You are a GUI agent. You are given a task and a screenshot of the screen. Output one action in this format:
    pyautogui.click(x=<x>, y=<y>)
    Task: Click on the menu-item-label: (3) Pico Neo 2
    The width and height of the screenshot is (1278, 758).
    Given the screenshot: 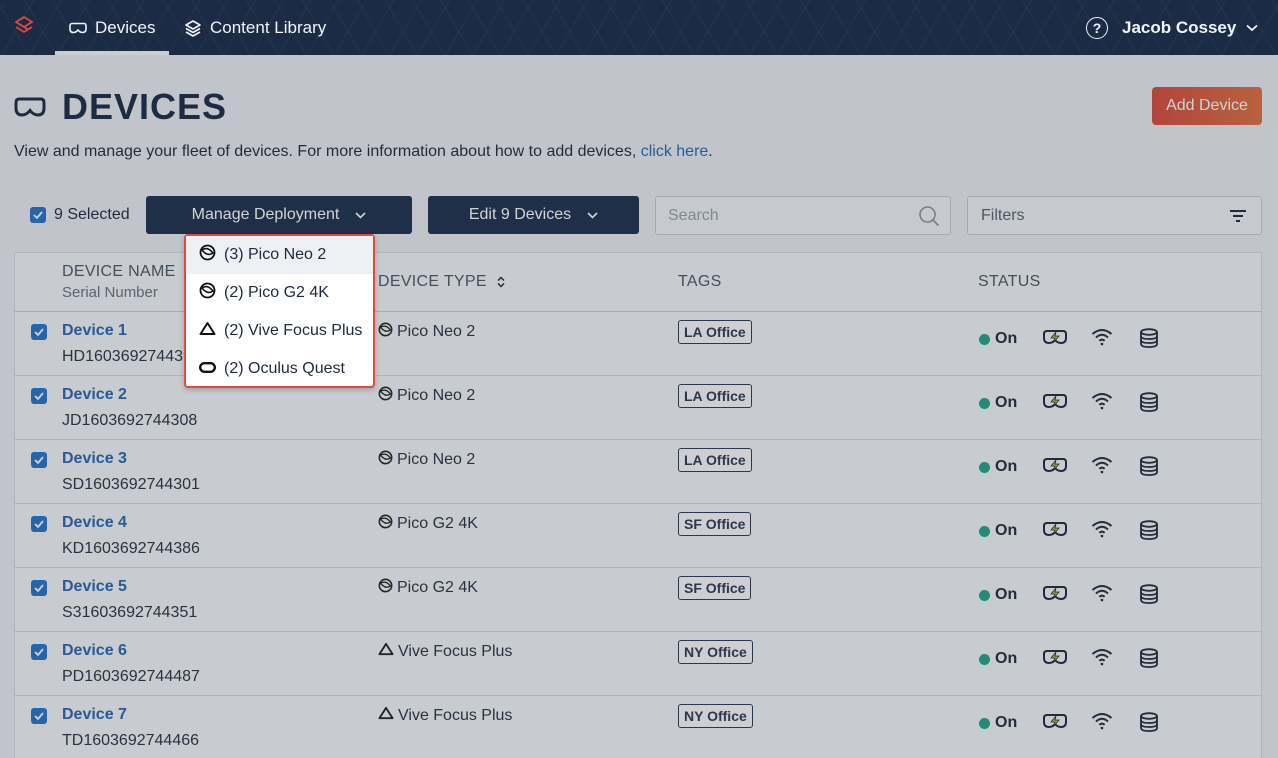 What is the action you would take?
    pyautogui.click(x=275, y=254)
    